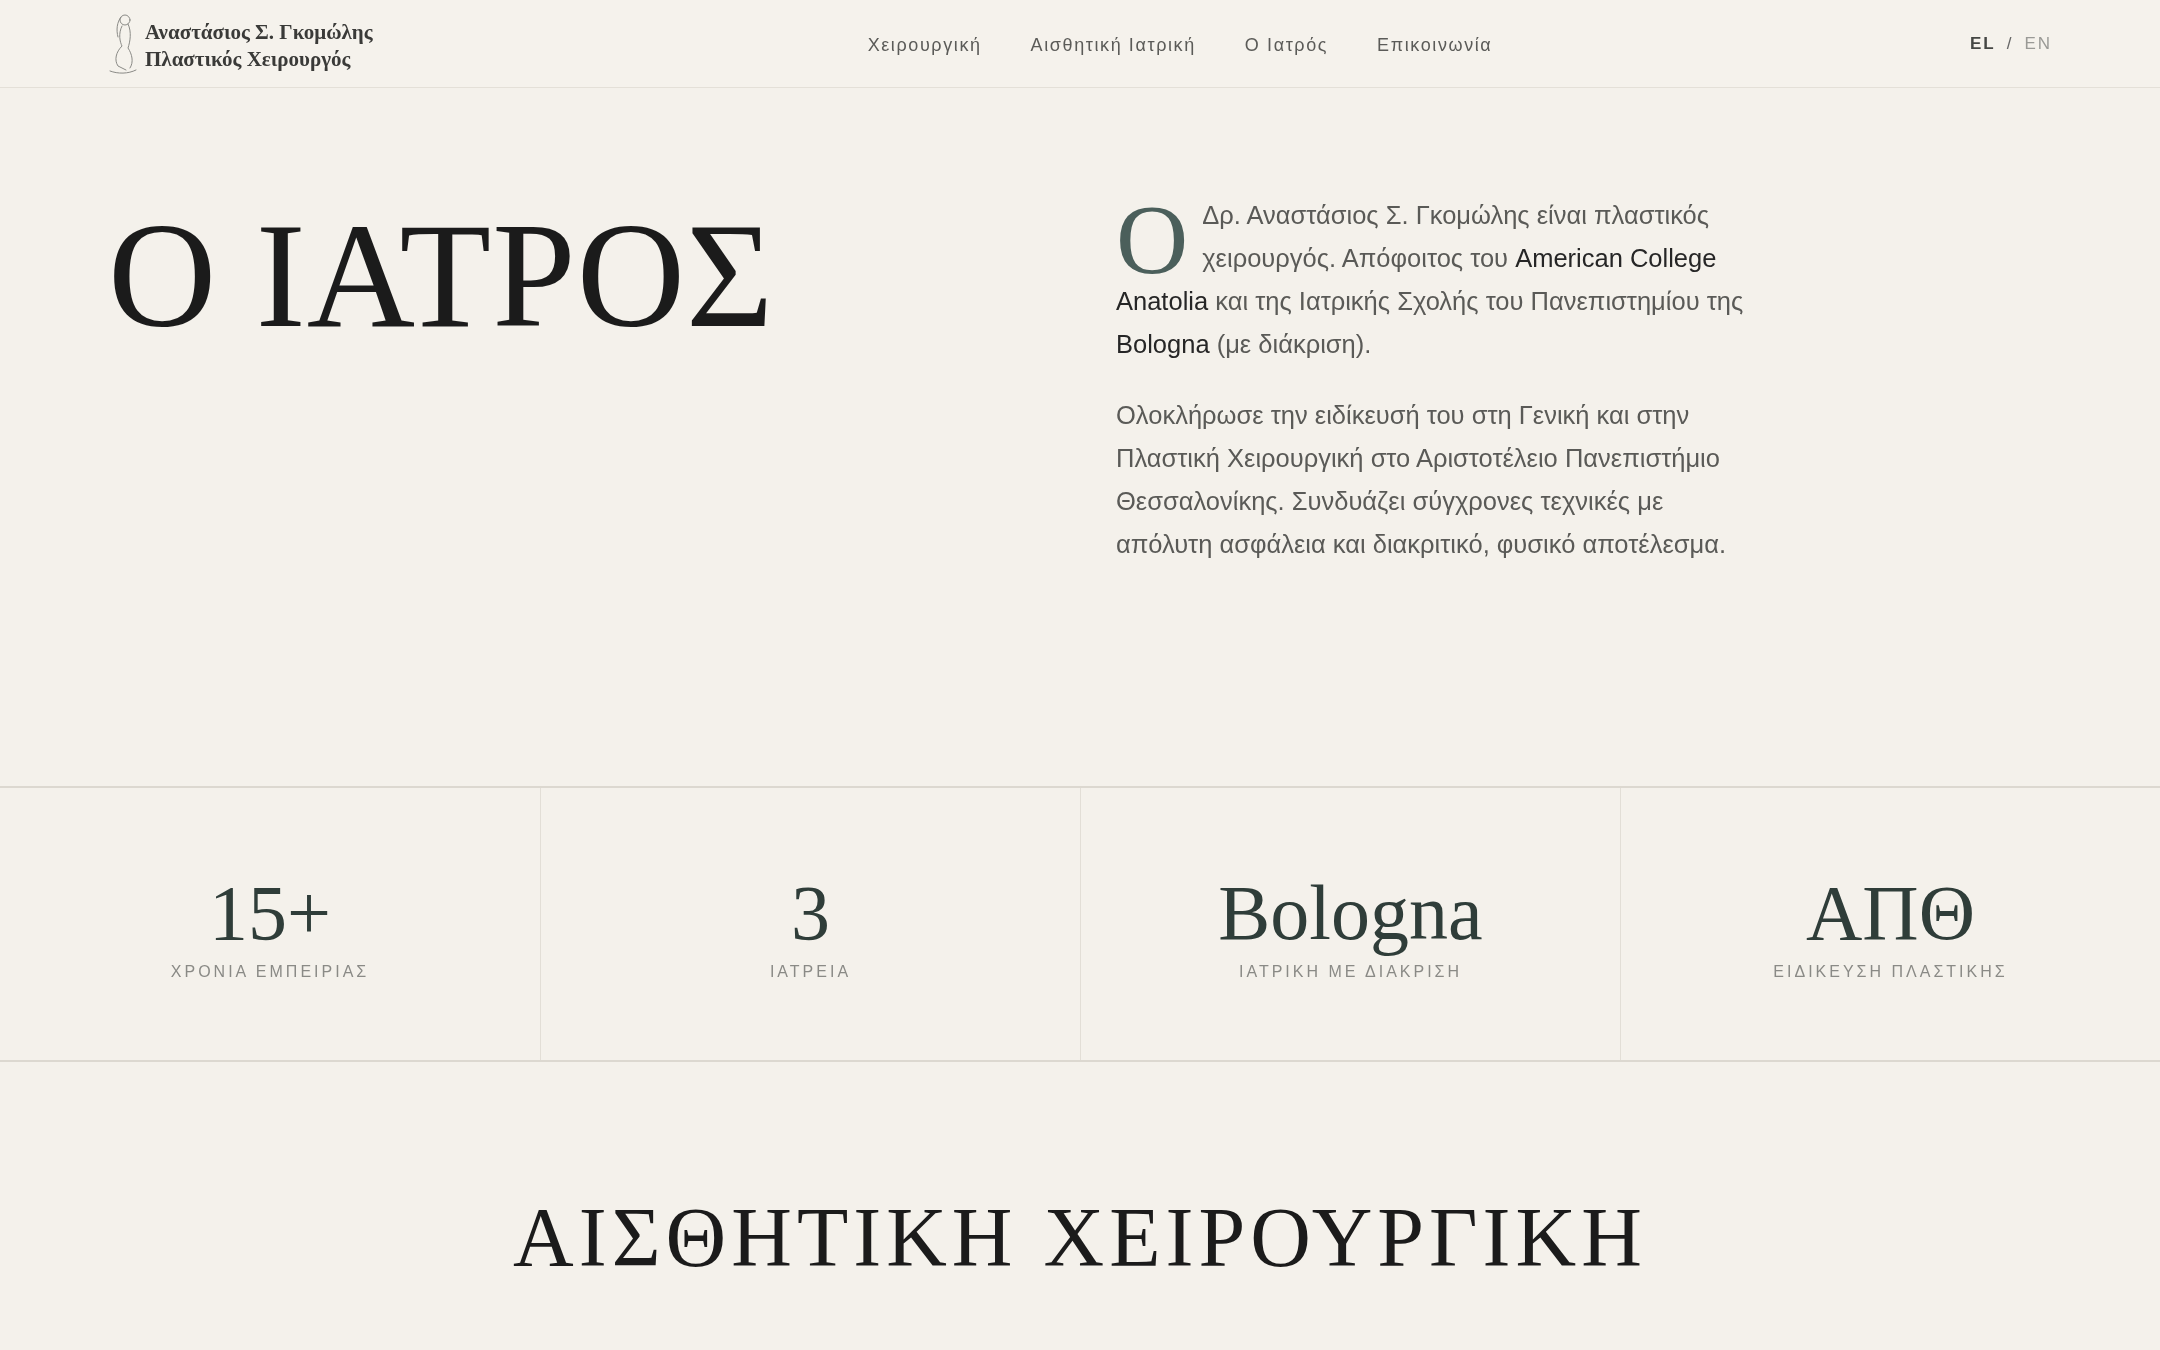 The width and height of the screenshot is (2160, 1350). What do you see at coordinates (1286, 45) in the screenshot?
I see `nav-link: Ο Ιατρός` at bounding box center [1286, 45].